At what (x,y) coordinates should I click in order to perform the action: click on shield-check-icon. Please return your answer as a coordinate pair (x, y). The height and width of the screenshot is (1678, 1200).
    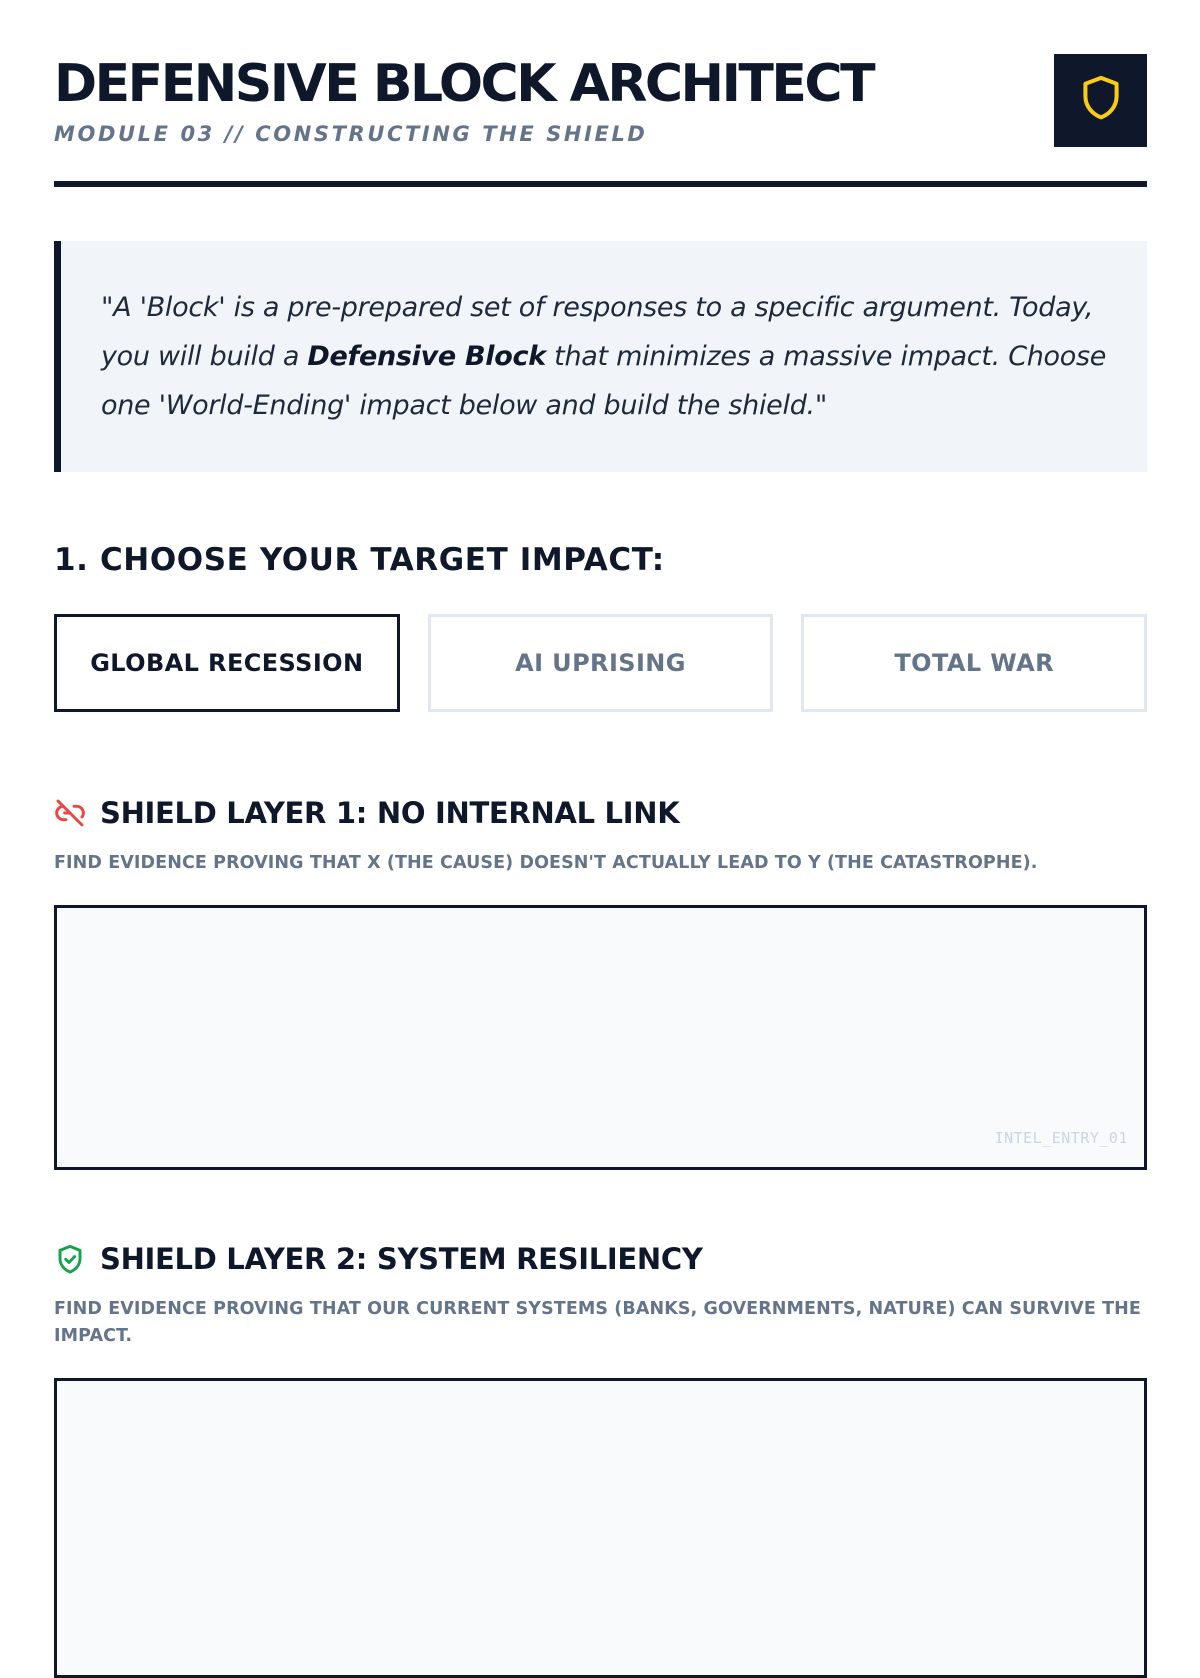
    Looking at the image, I should click on (70, 1259).